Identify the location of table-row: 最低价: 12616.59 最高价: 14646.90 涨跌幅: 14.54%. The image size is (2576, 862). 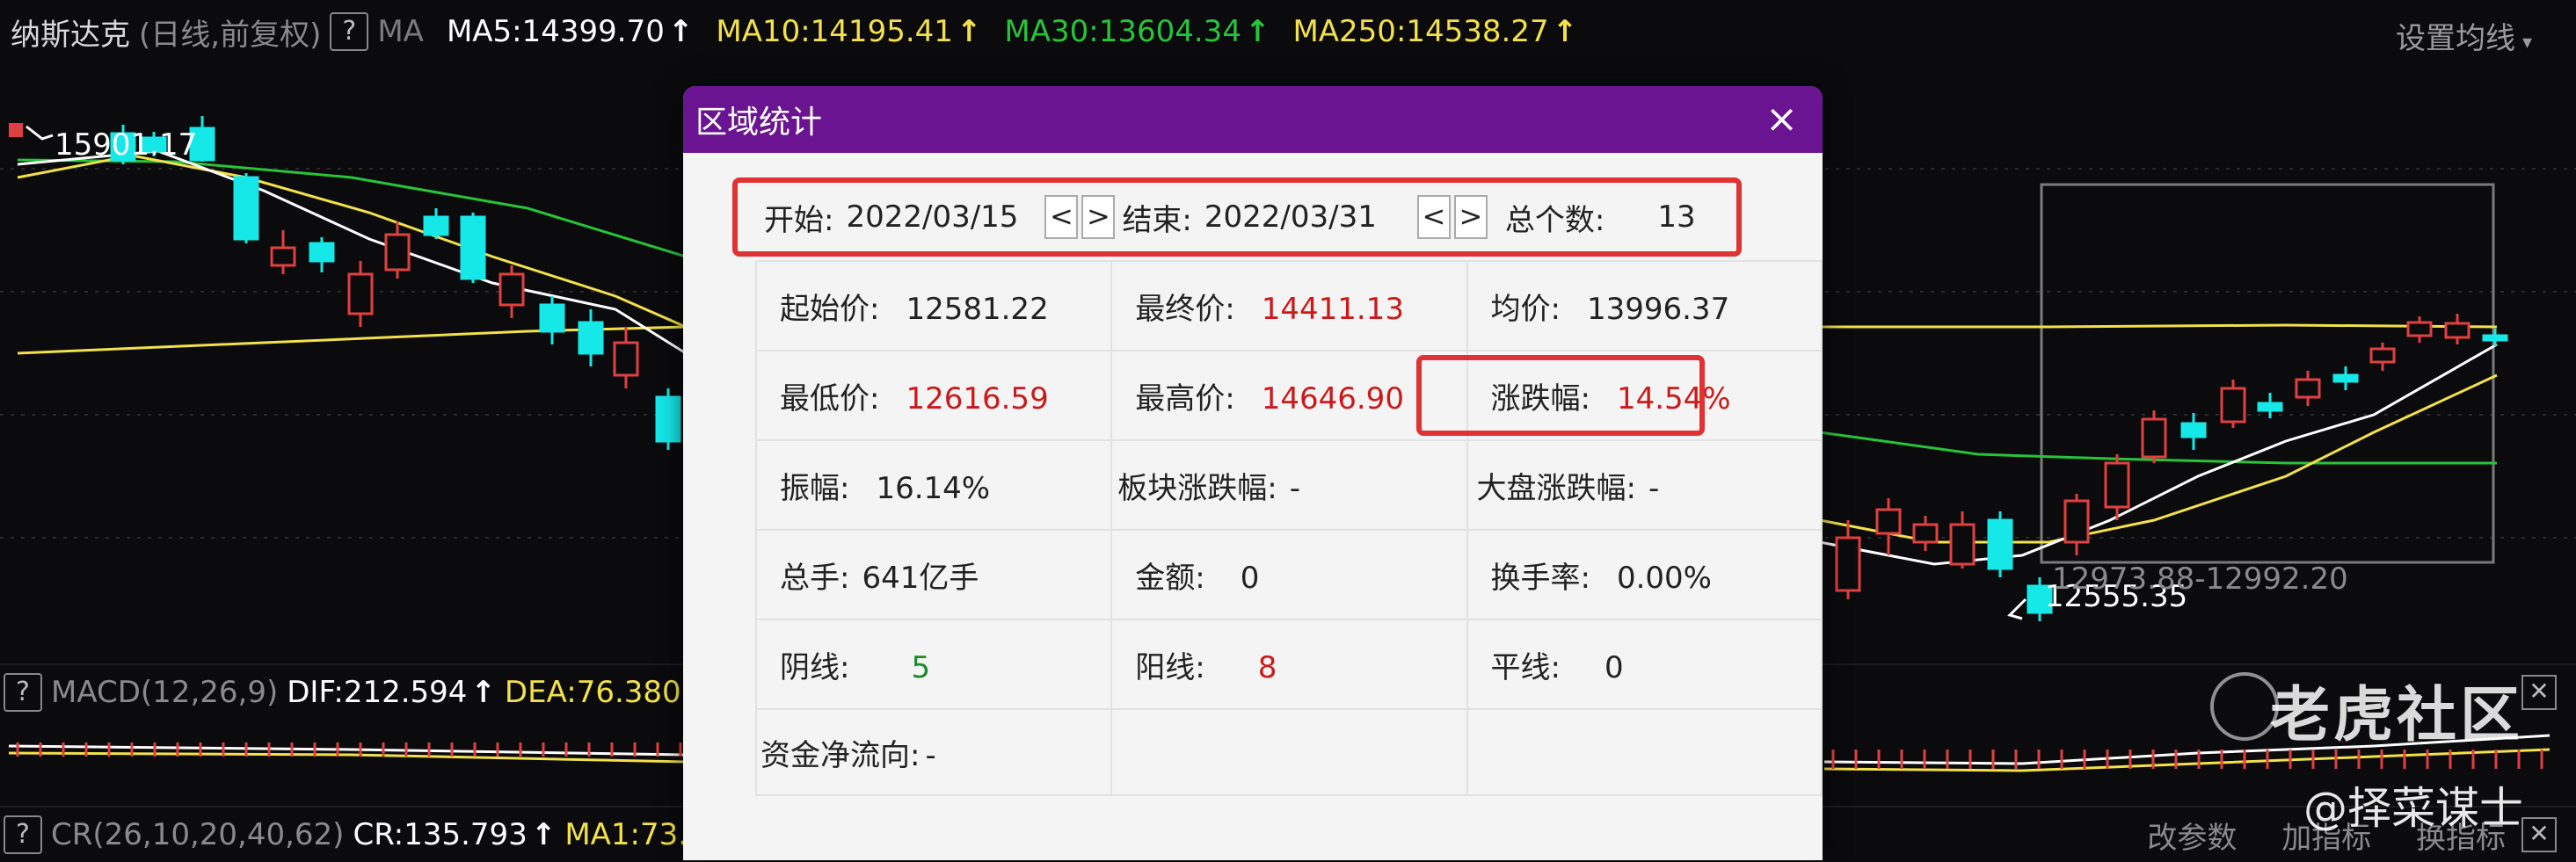
(1288, 395).